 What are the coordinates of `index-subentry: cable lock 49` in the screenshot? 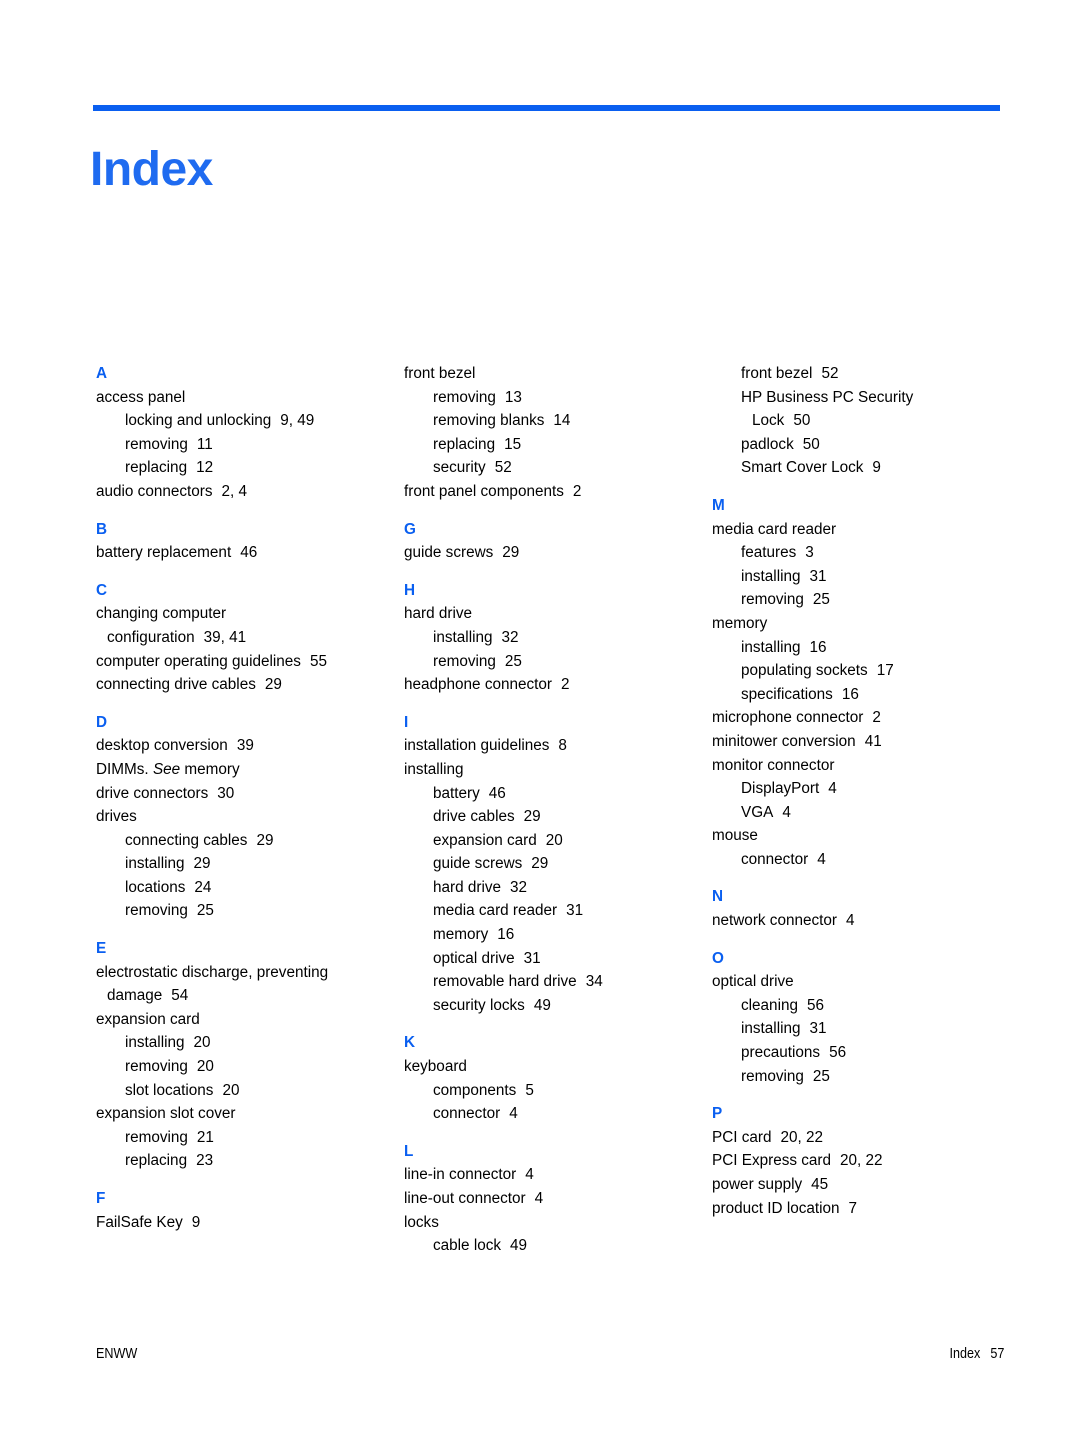 It's located at (554, 1246).